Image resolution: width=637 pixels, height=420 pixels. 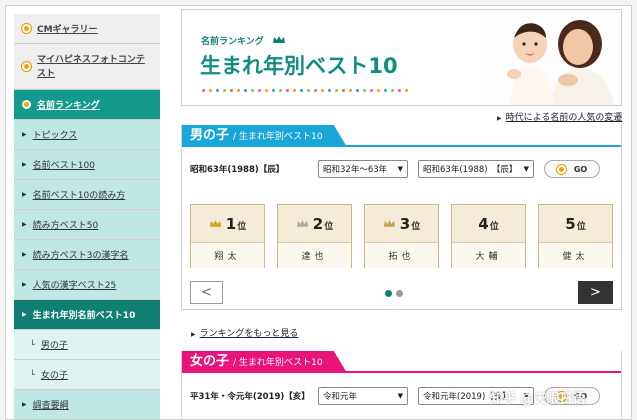 I want to click on sidebar-item-name-ranking: 名前ランキング, so click(x=87, y=105).